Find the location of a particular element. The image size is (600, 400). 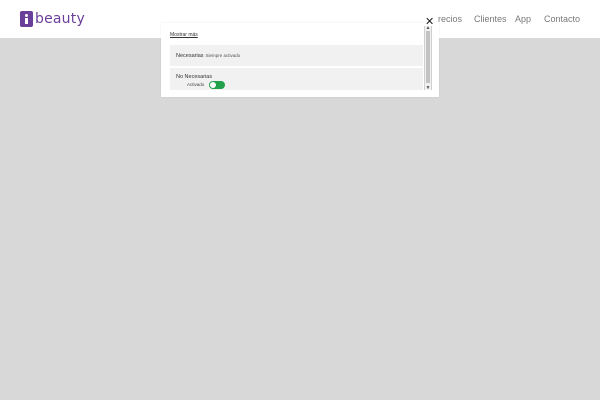

scrollbar-thumb is located at coordinates (428, 57).